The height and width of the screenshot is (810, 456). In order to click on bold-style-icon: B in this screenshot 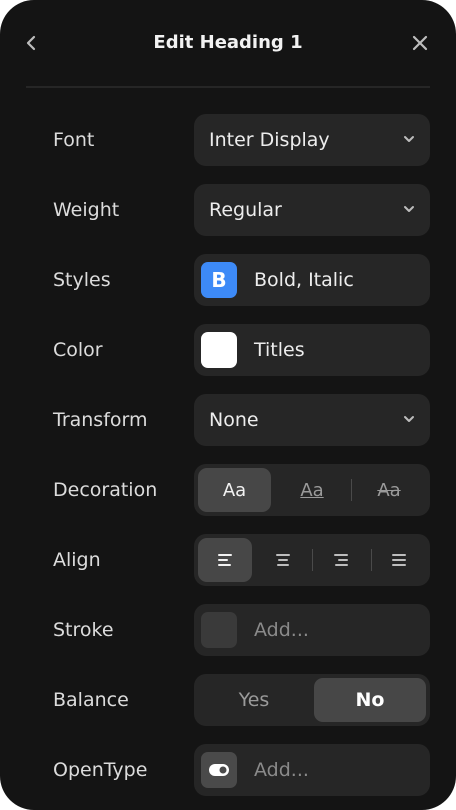, I will do `click(219, 280)`.